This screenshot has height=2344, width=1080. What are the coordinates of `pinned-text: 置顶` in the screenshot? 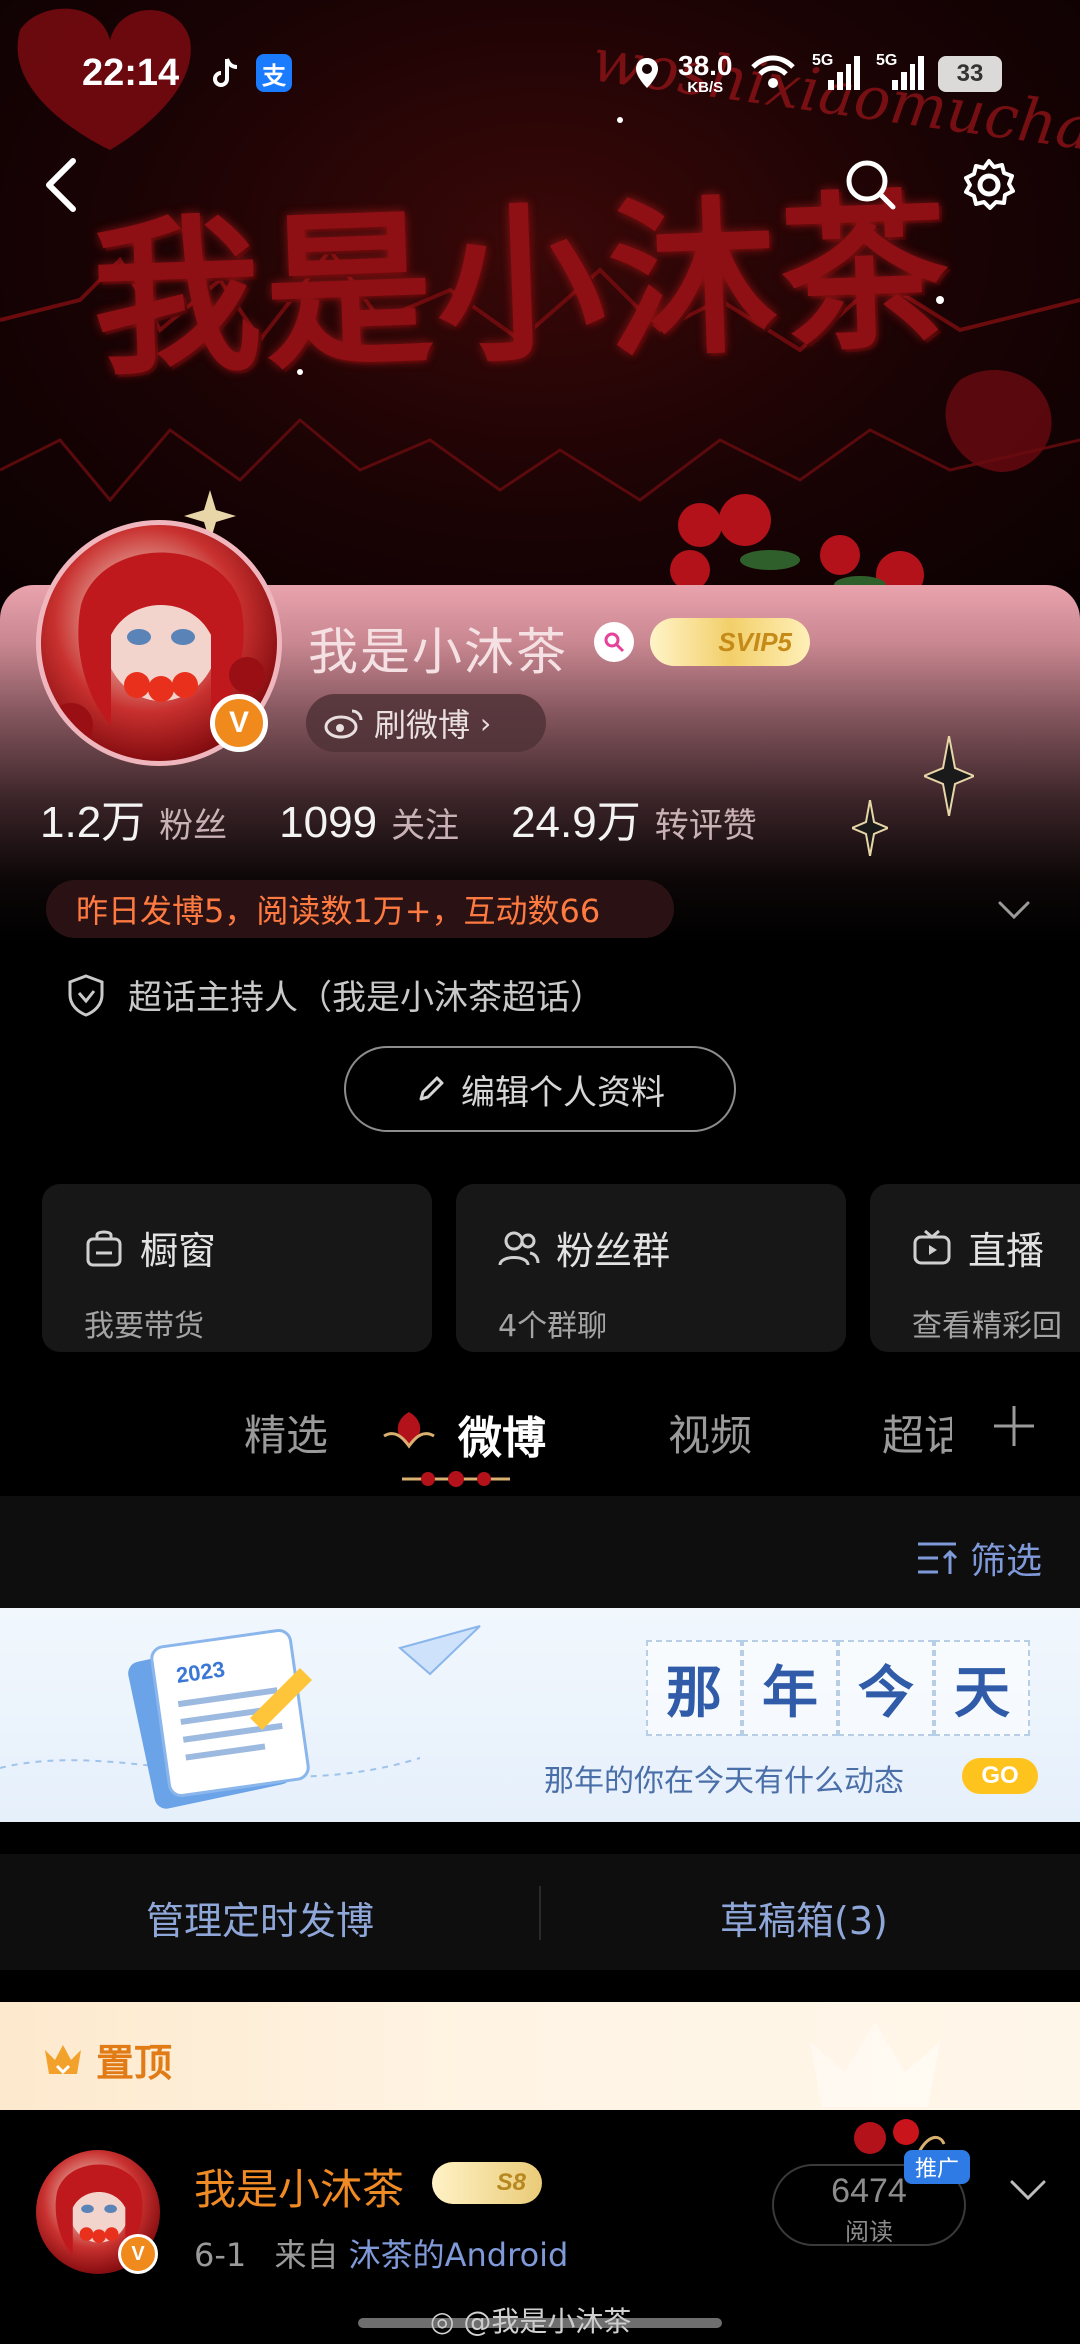 It's located at (134, 2063).